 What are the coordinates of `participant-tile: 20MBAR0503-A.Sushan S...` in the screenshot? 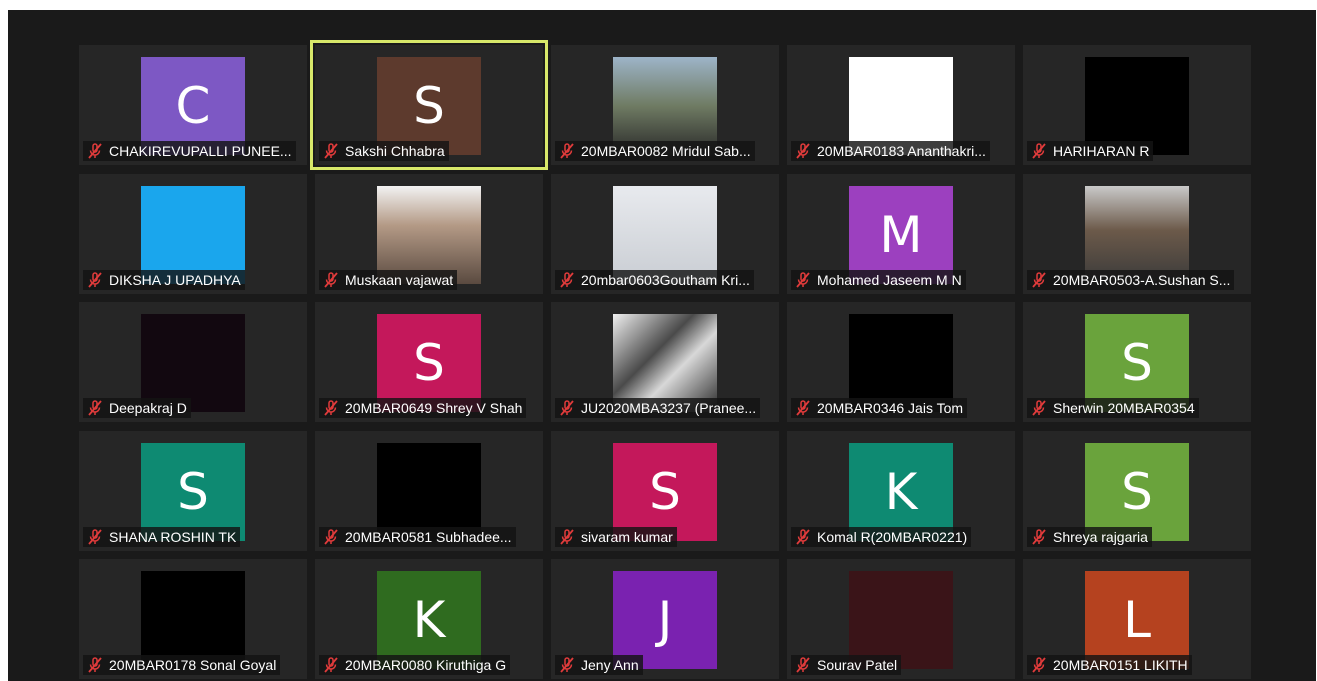 It's located at (1137, 234).